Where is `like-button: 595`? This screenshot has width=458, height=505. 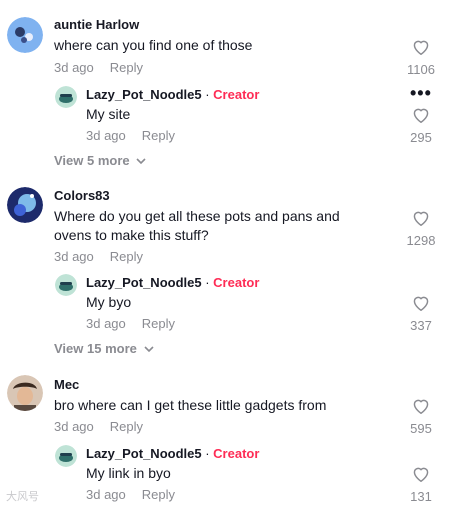 like-button: 595 is located at coordinates (421, 417).